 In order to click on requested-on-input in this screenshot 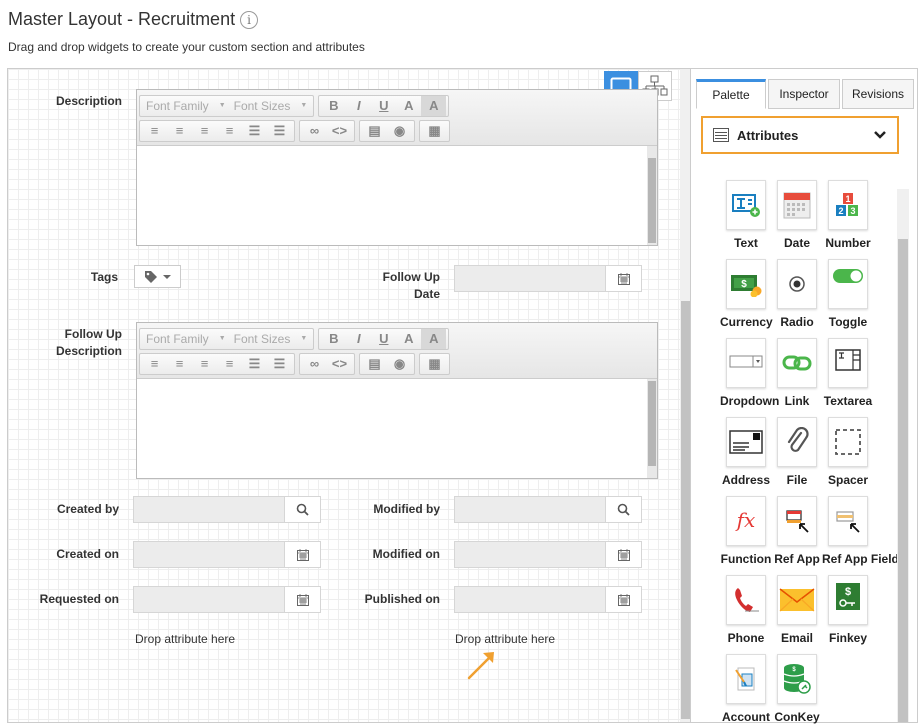, I will do `click(209, 599)`.